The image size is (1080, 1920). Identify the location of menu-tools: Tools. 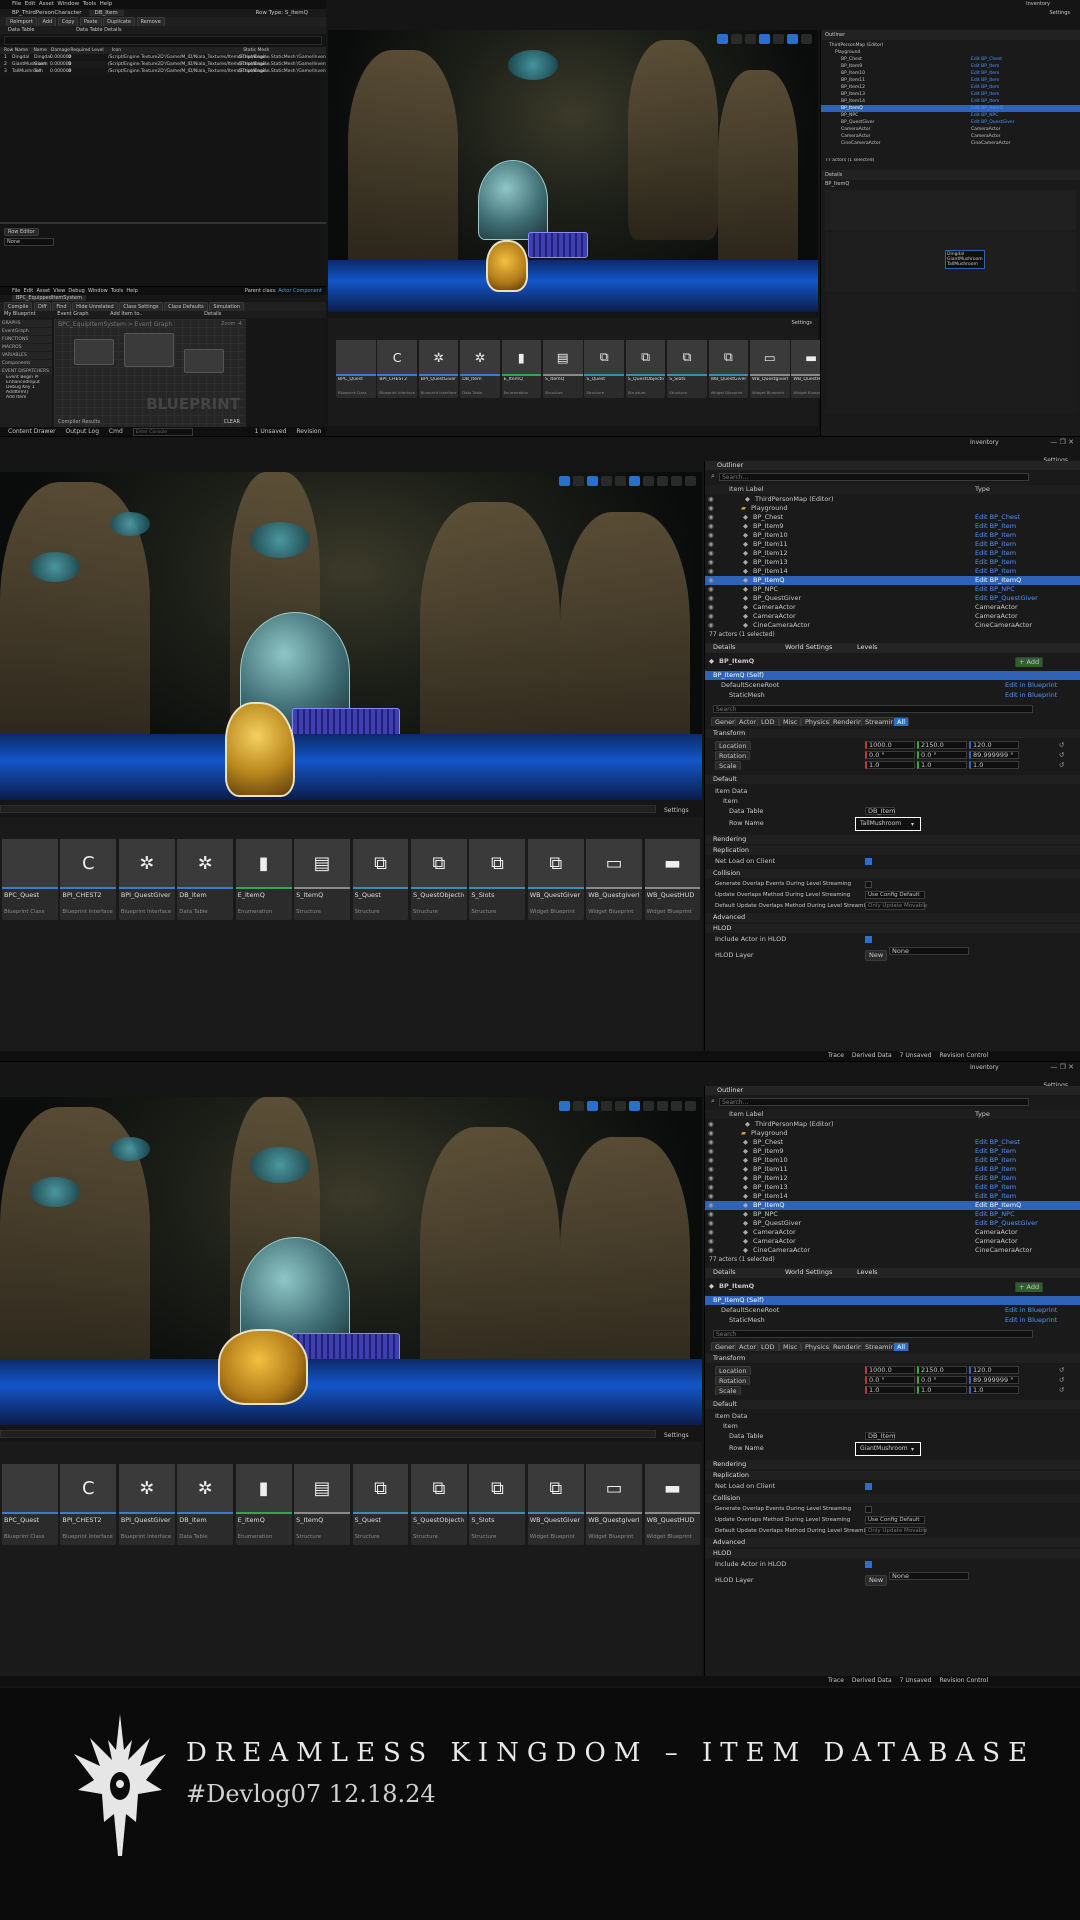
(90, 4).